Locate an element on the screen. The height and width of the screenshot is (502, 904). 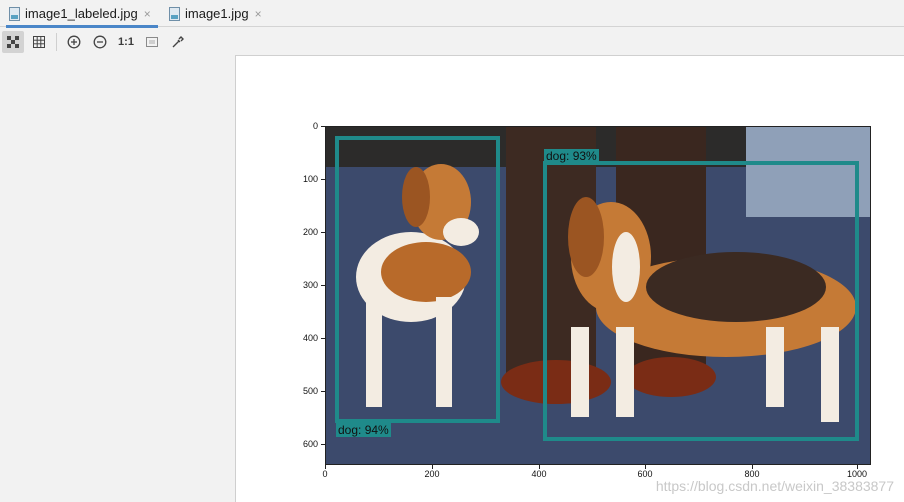
x-tick-label: 200 is located at coordinates (432, 474).